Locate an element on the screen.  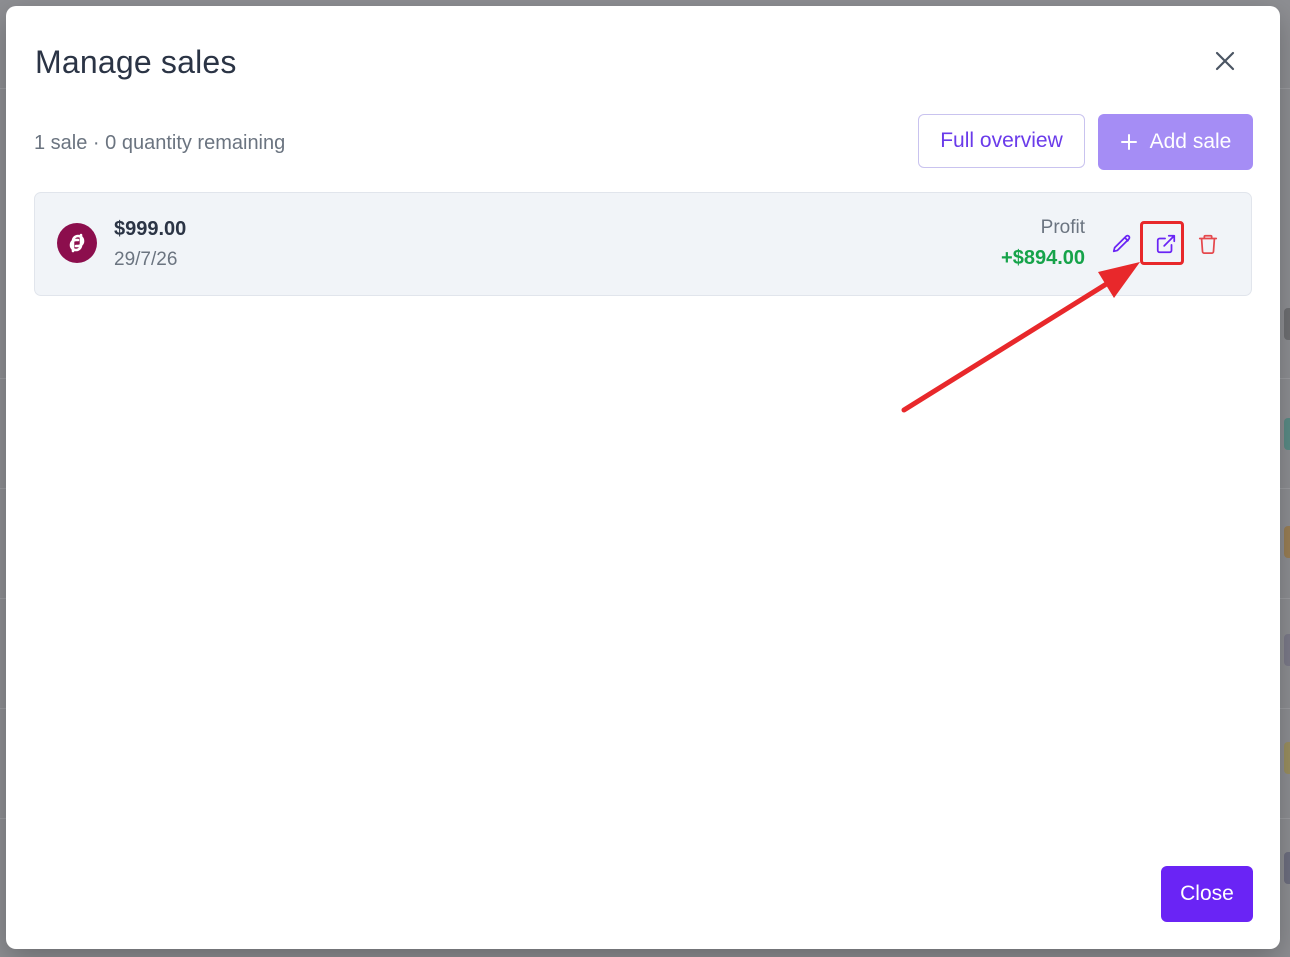
delete-sale-button is located at coordinates (1208, 244).